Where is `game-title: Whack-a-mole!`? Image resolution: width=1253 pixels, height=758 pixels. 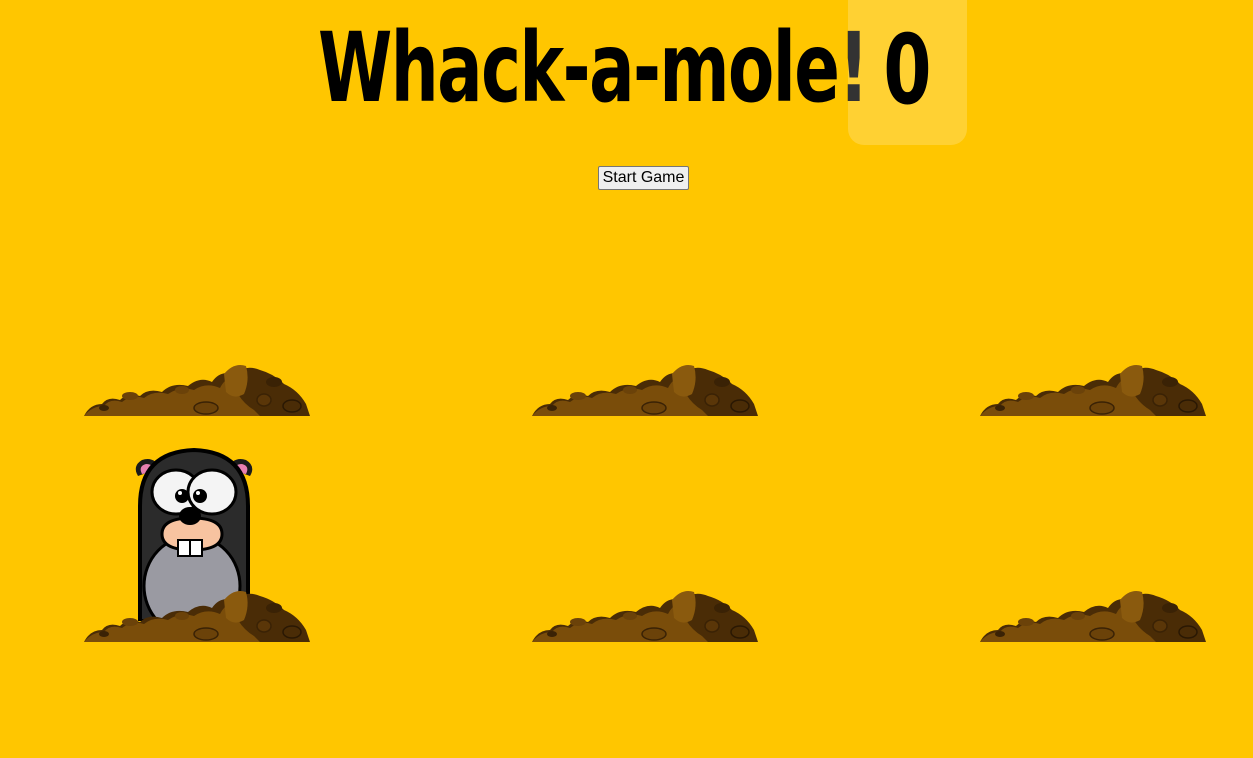
game-title: Whack-a-mole! is located at coordinates (593, 68).